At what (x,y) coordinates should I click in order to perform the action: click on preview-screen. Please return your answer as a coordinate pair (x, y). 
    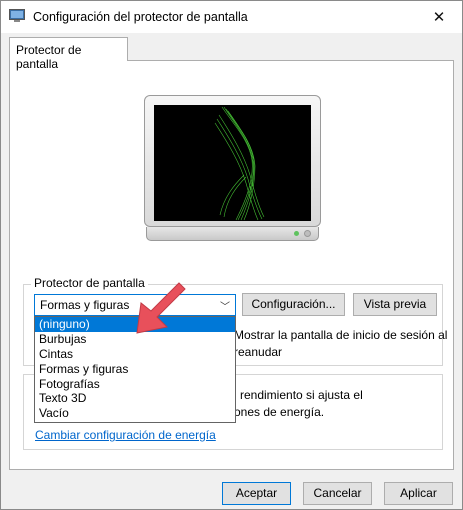
    Looking at the image, I should click on (232, 163).